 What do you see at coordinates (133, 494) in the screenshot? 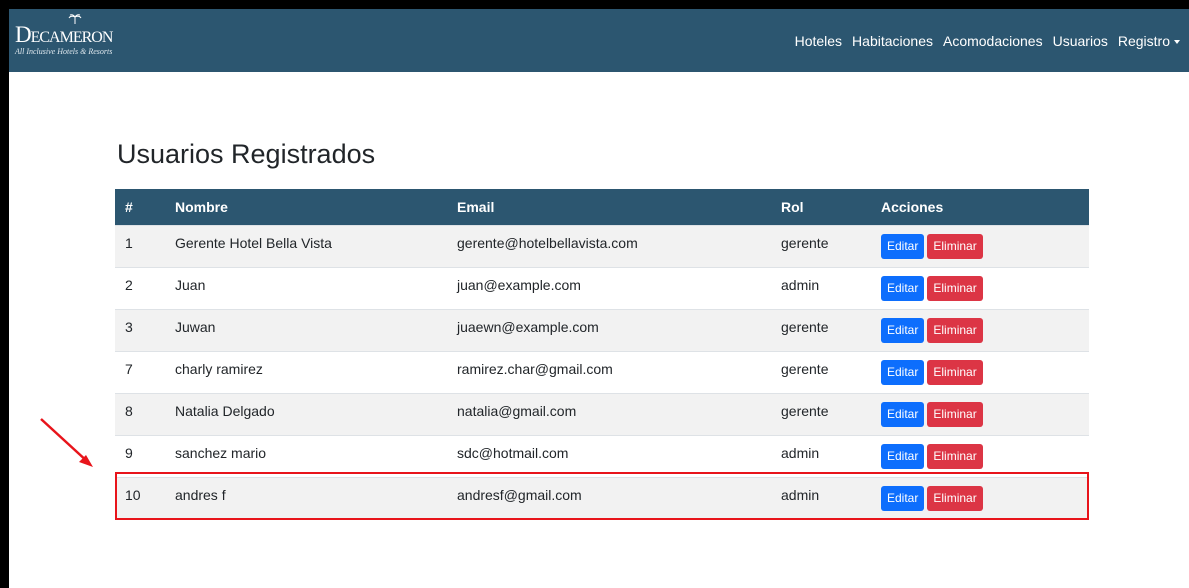
I see `cell-id: 10` at bounding box center [133, 494].